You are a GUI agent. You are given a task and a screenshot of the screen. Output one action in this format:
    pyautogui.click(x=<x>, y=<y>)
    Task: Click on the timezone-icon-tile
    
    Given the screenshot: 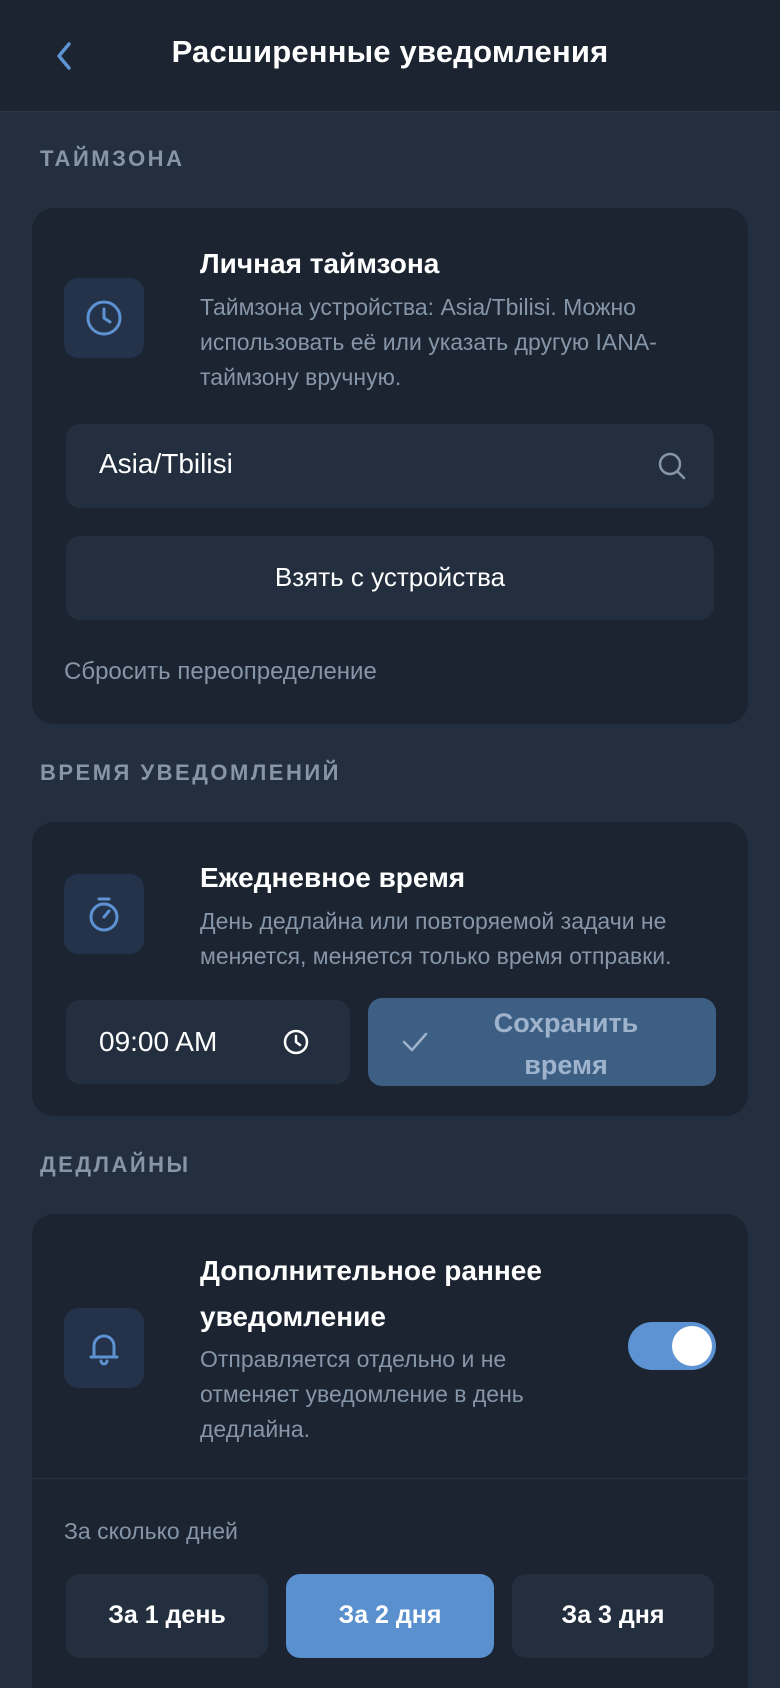 What is the action you would take?
    pyautogui.click(x=104, y=318)
    